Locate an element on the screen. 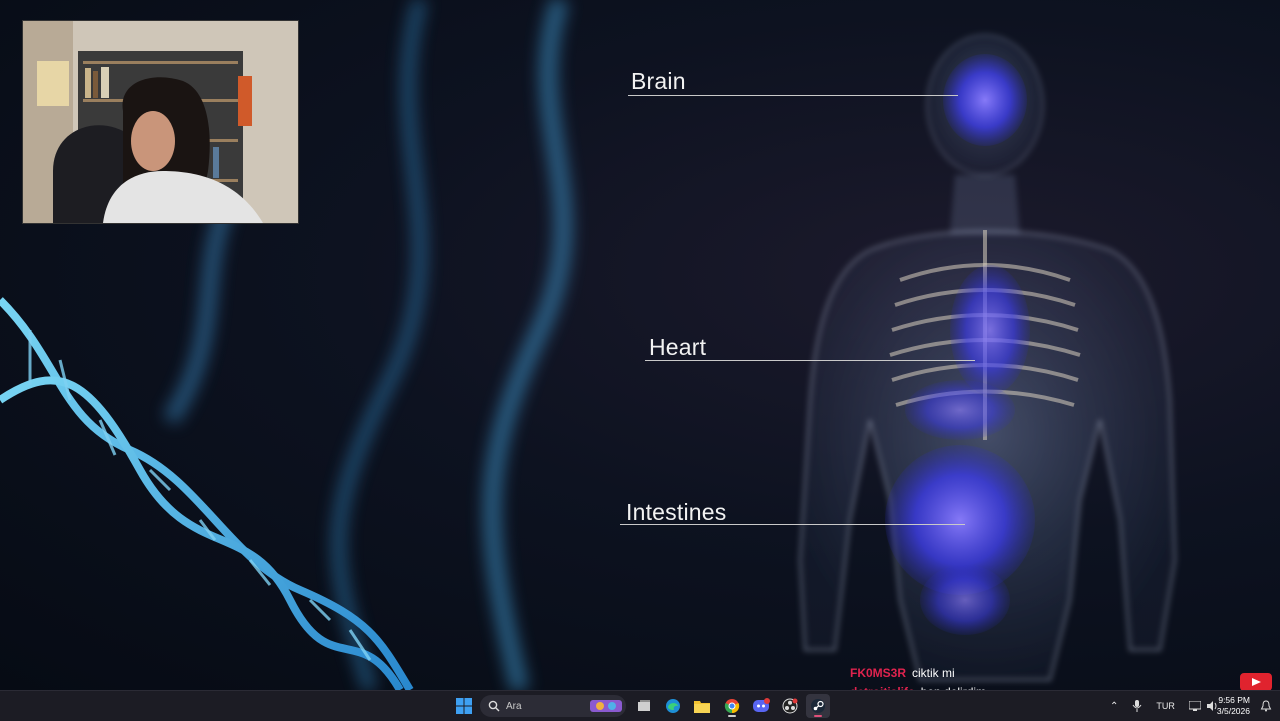 This screenshot has height=721, width=1280. file-explorer-button is located at coordinates (702, 706).